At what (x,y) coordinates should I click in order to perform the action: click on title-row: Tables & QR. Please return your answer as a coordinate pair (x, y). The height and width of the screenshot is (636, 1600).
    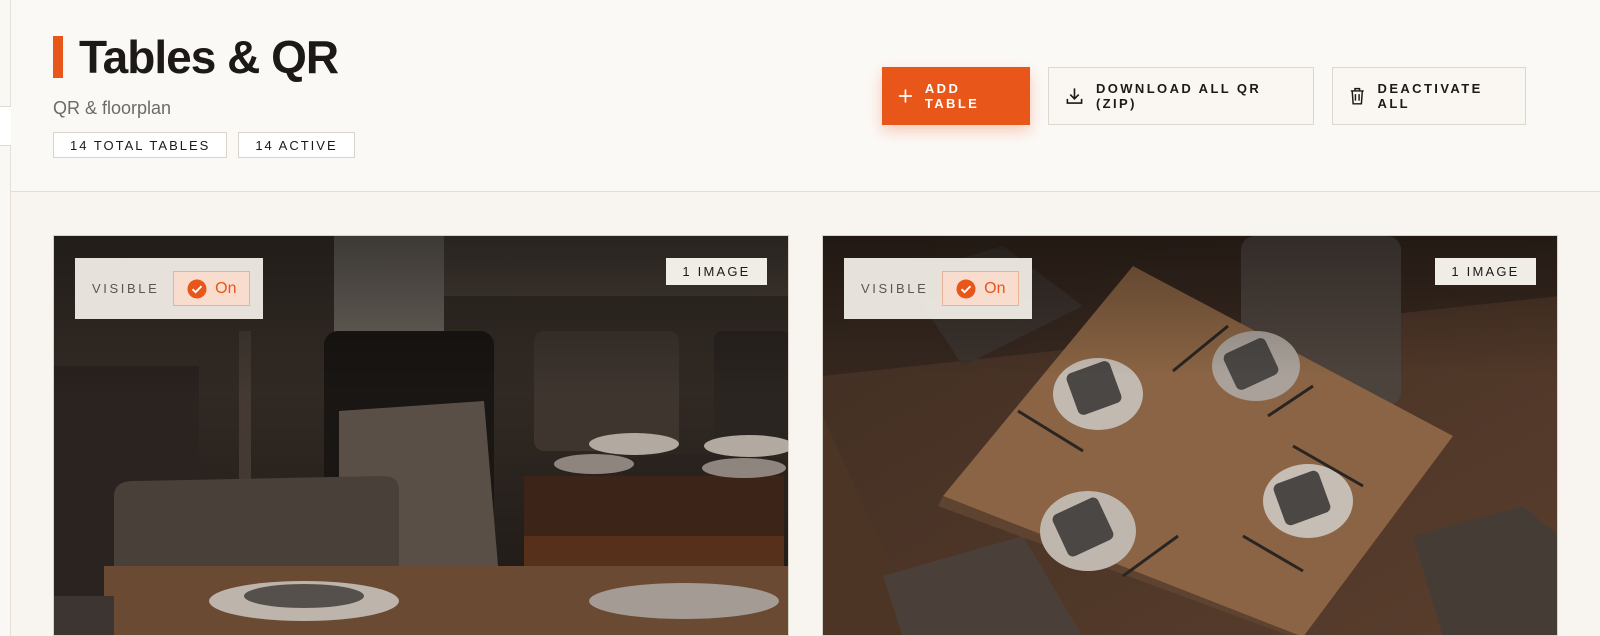
    Looking at the image, I should click on (196, 57).